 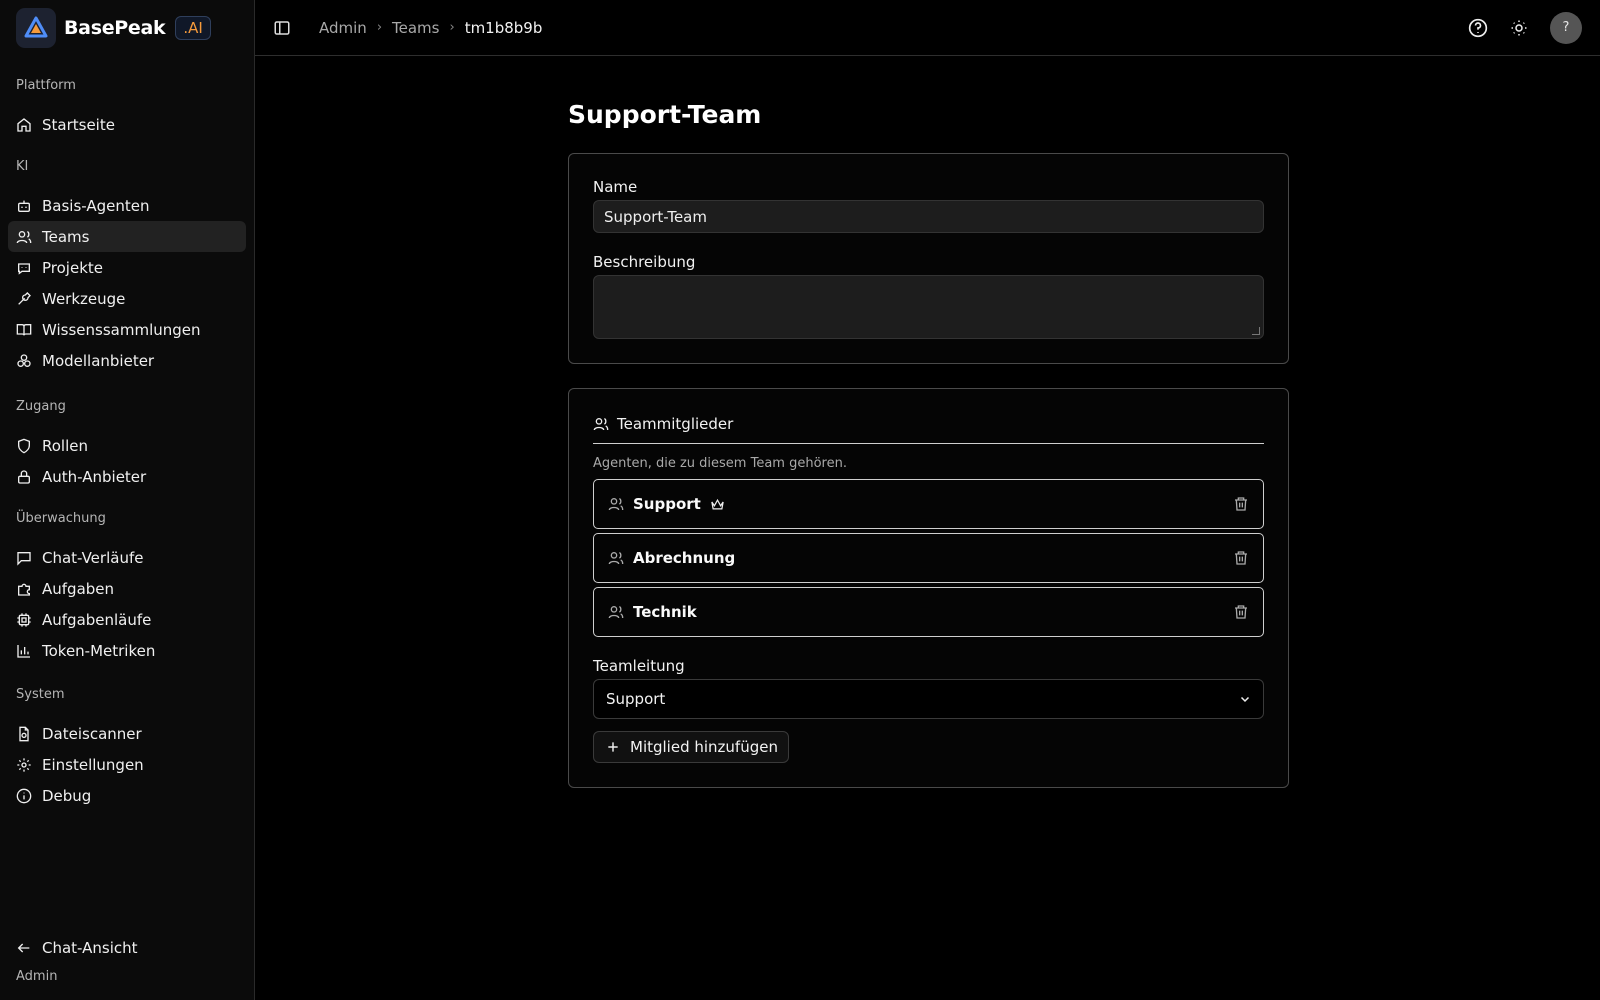 I want to click on sidebar-item-einstellungen: Einstellungen, so click(x=127, y=764).